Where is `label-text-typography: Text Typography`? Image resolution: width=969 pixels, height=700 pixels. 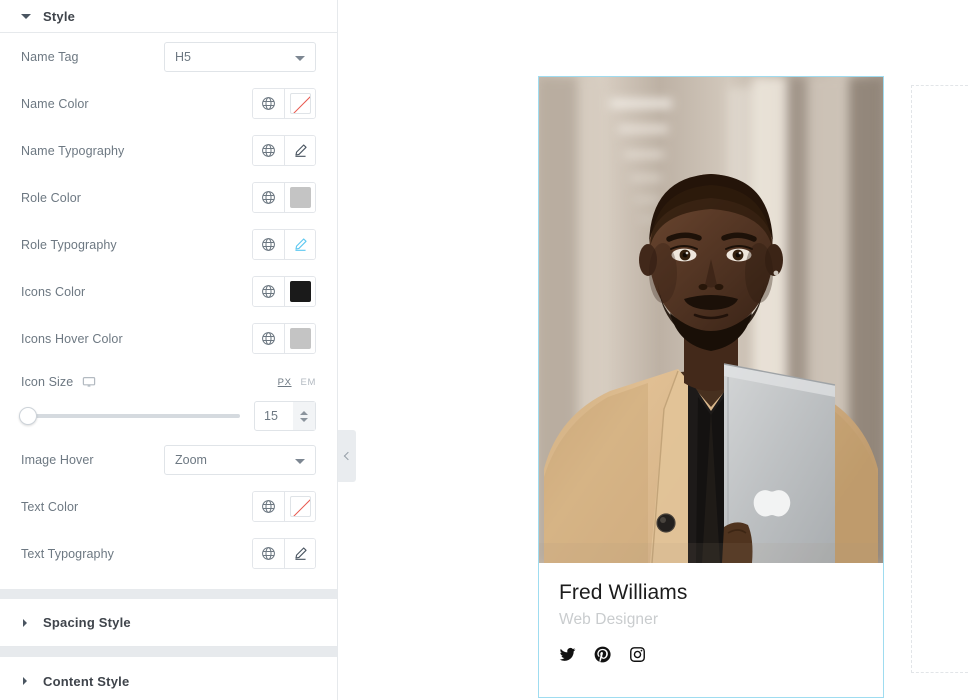
label-text-typography: Text Typography is located at coordinates (67, 553).